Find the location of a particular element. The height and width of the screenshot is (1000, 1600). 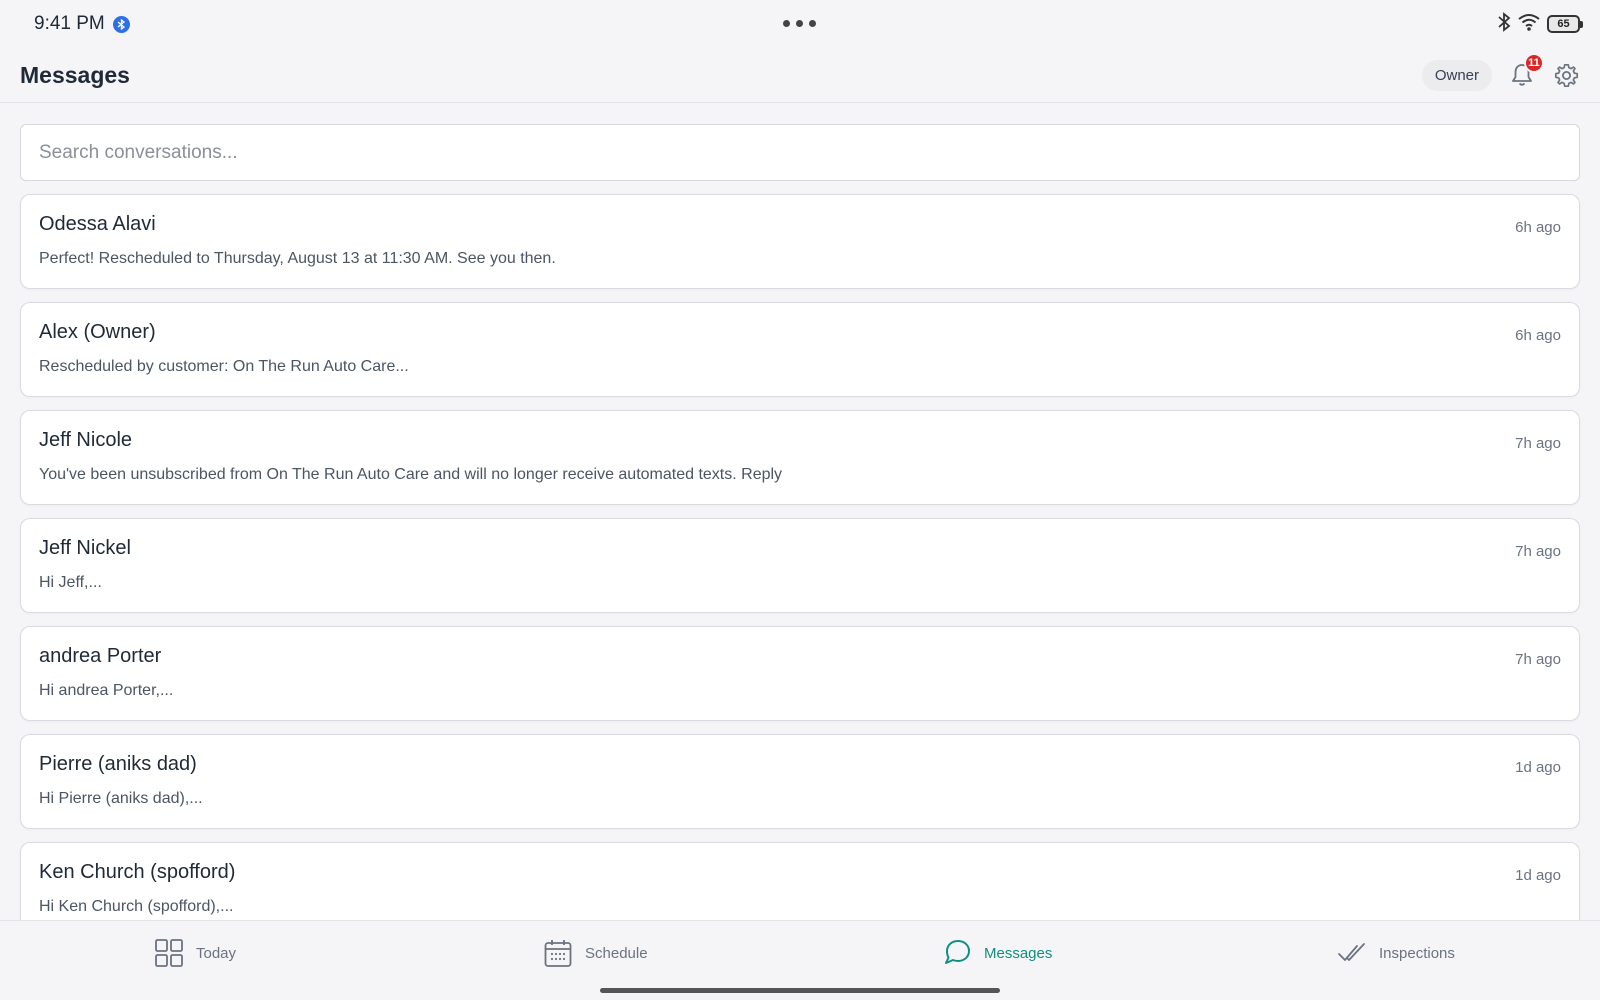

tab-label: Inspections is located at coordinates (1417, 953).